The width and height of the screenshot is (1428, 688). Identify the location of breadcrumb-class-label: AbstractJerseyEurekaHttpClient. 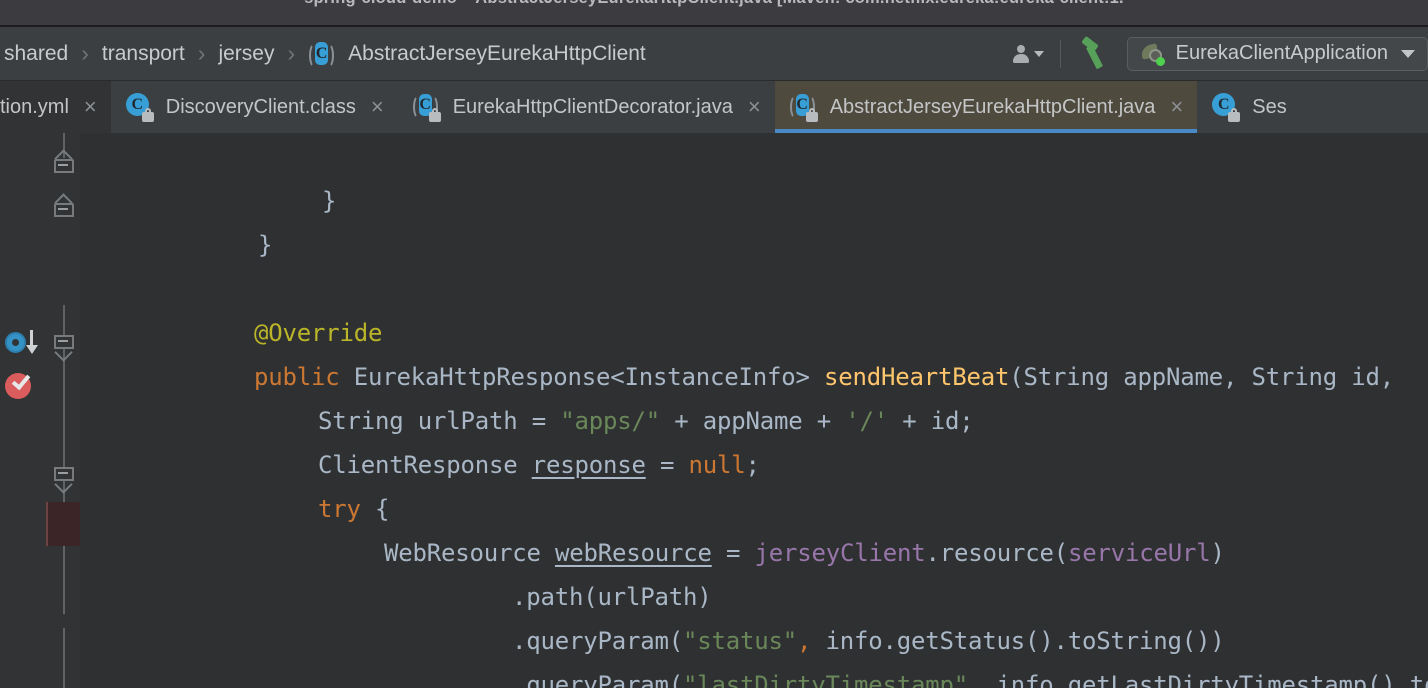
(497, 53).